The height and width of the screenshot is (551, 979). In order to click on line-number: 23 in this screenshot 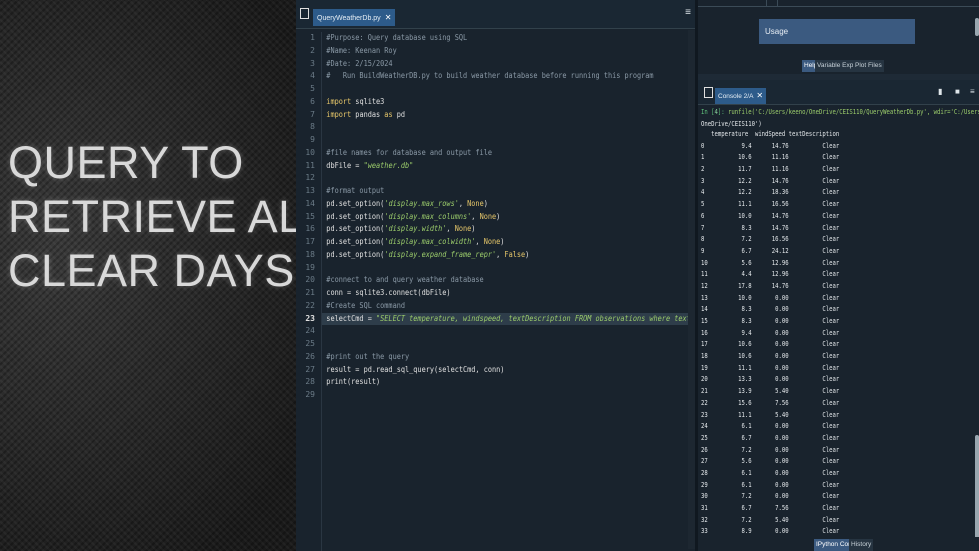, I will do `click(310, 318)`.